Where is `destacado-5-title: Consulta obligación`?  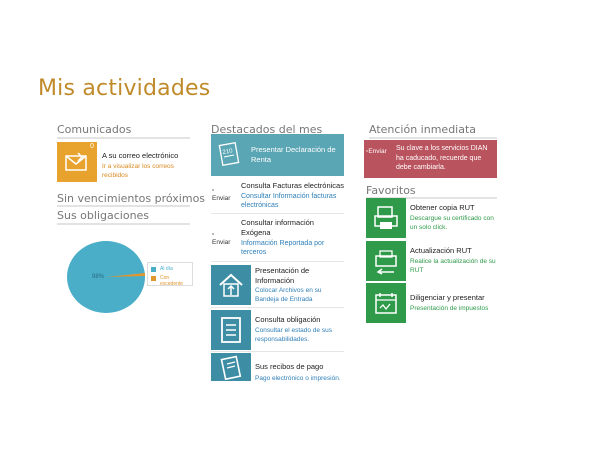
destacado-5-title: Consulta obligación is located at coordinates (300, 320).